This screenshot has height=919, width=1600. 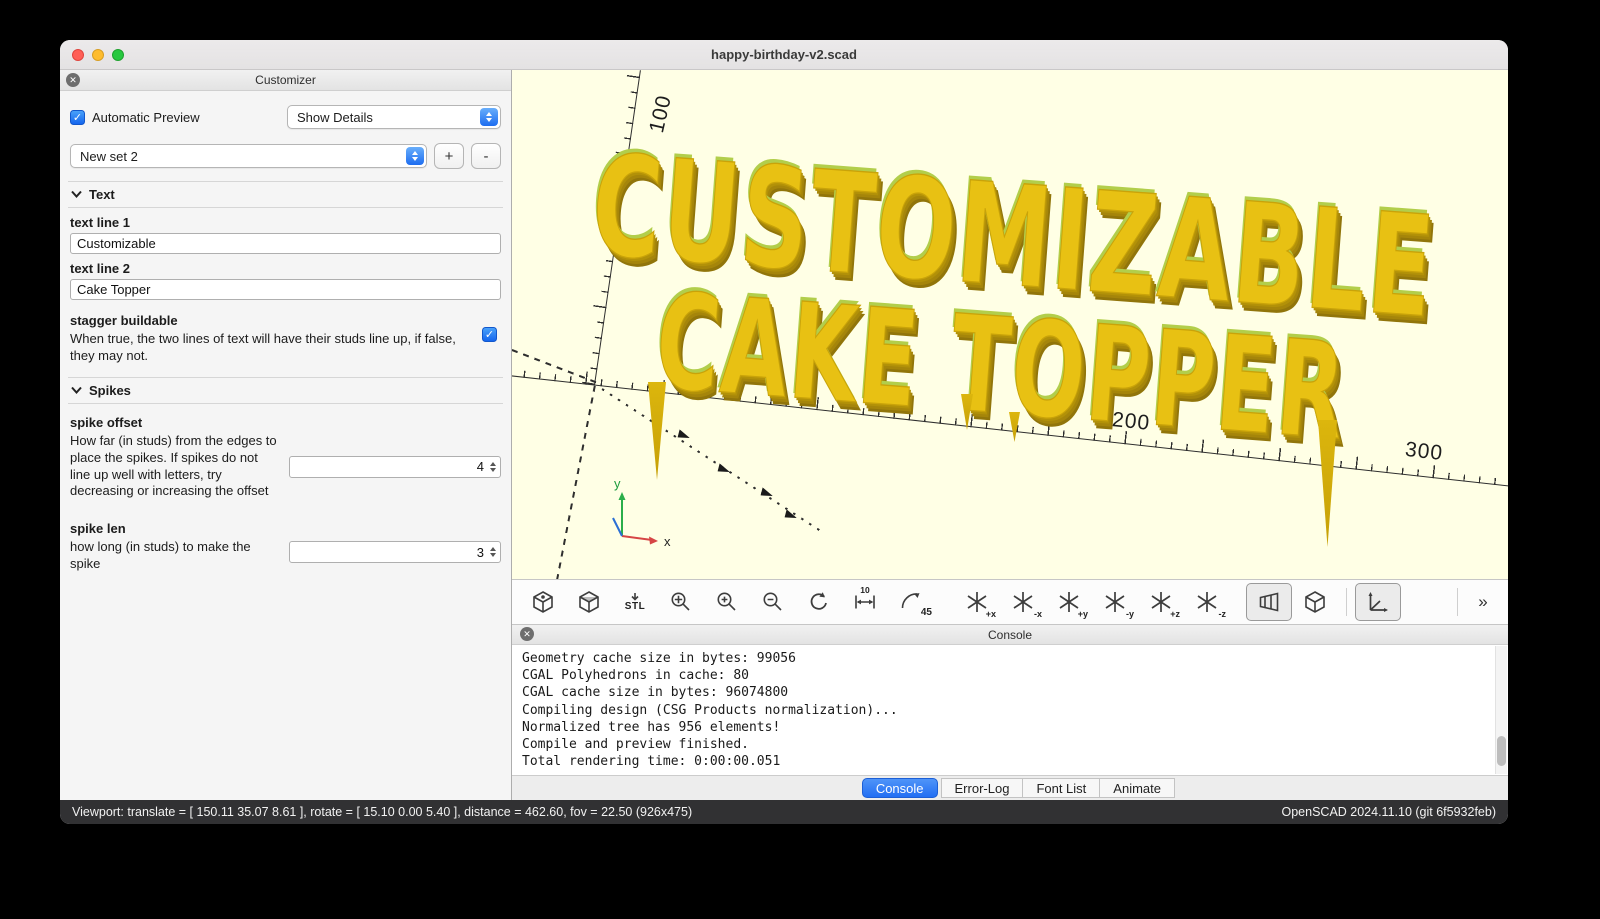 I want to click on console-line: CGAL cache size in bytes: 96074800, so click(x=655, y=693).